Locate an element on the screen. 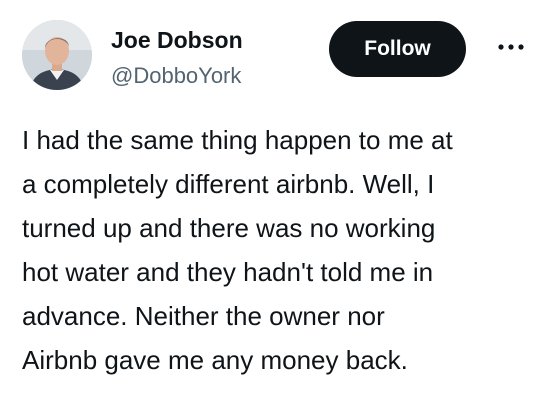 Image resolution: width=547 pixels, height=400 pixels. more-options-button is located at coordinates (511, 47).